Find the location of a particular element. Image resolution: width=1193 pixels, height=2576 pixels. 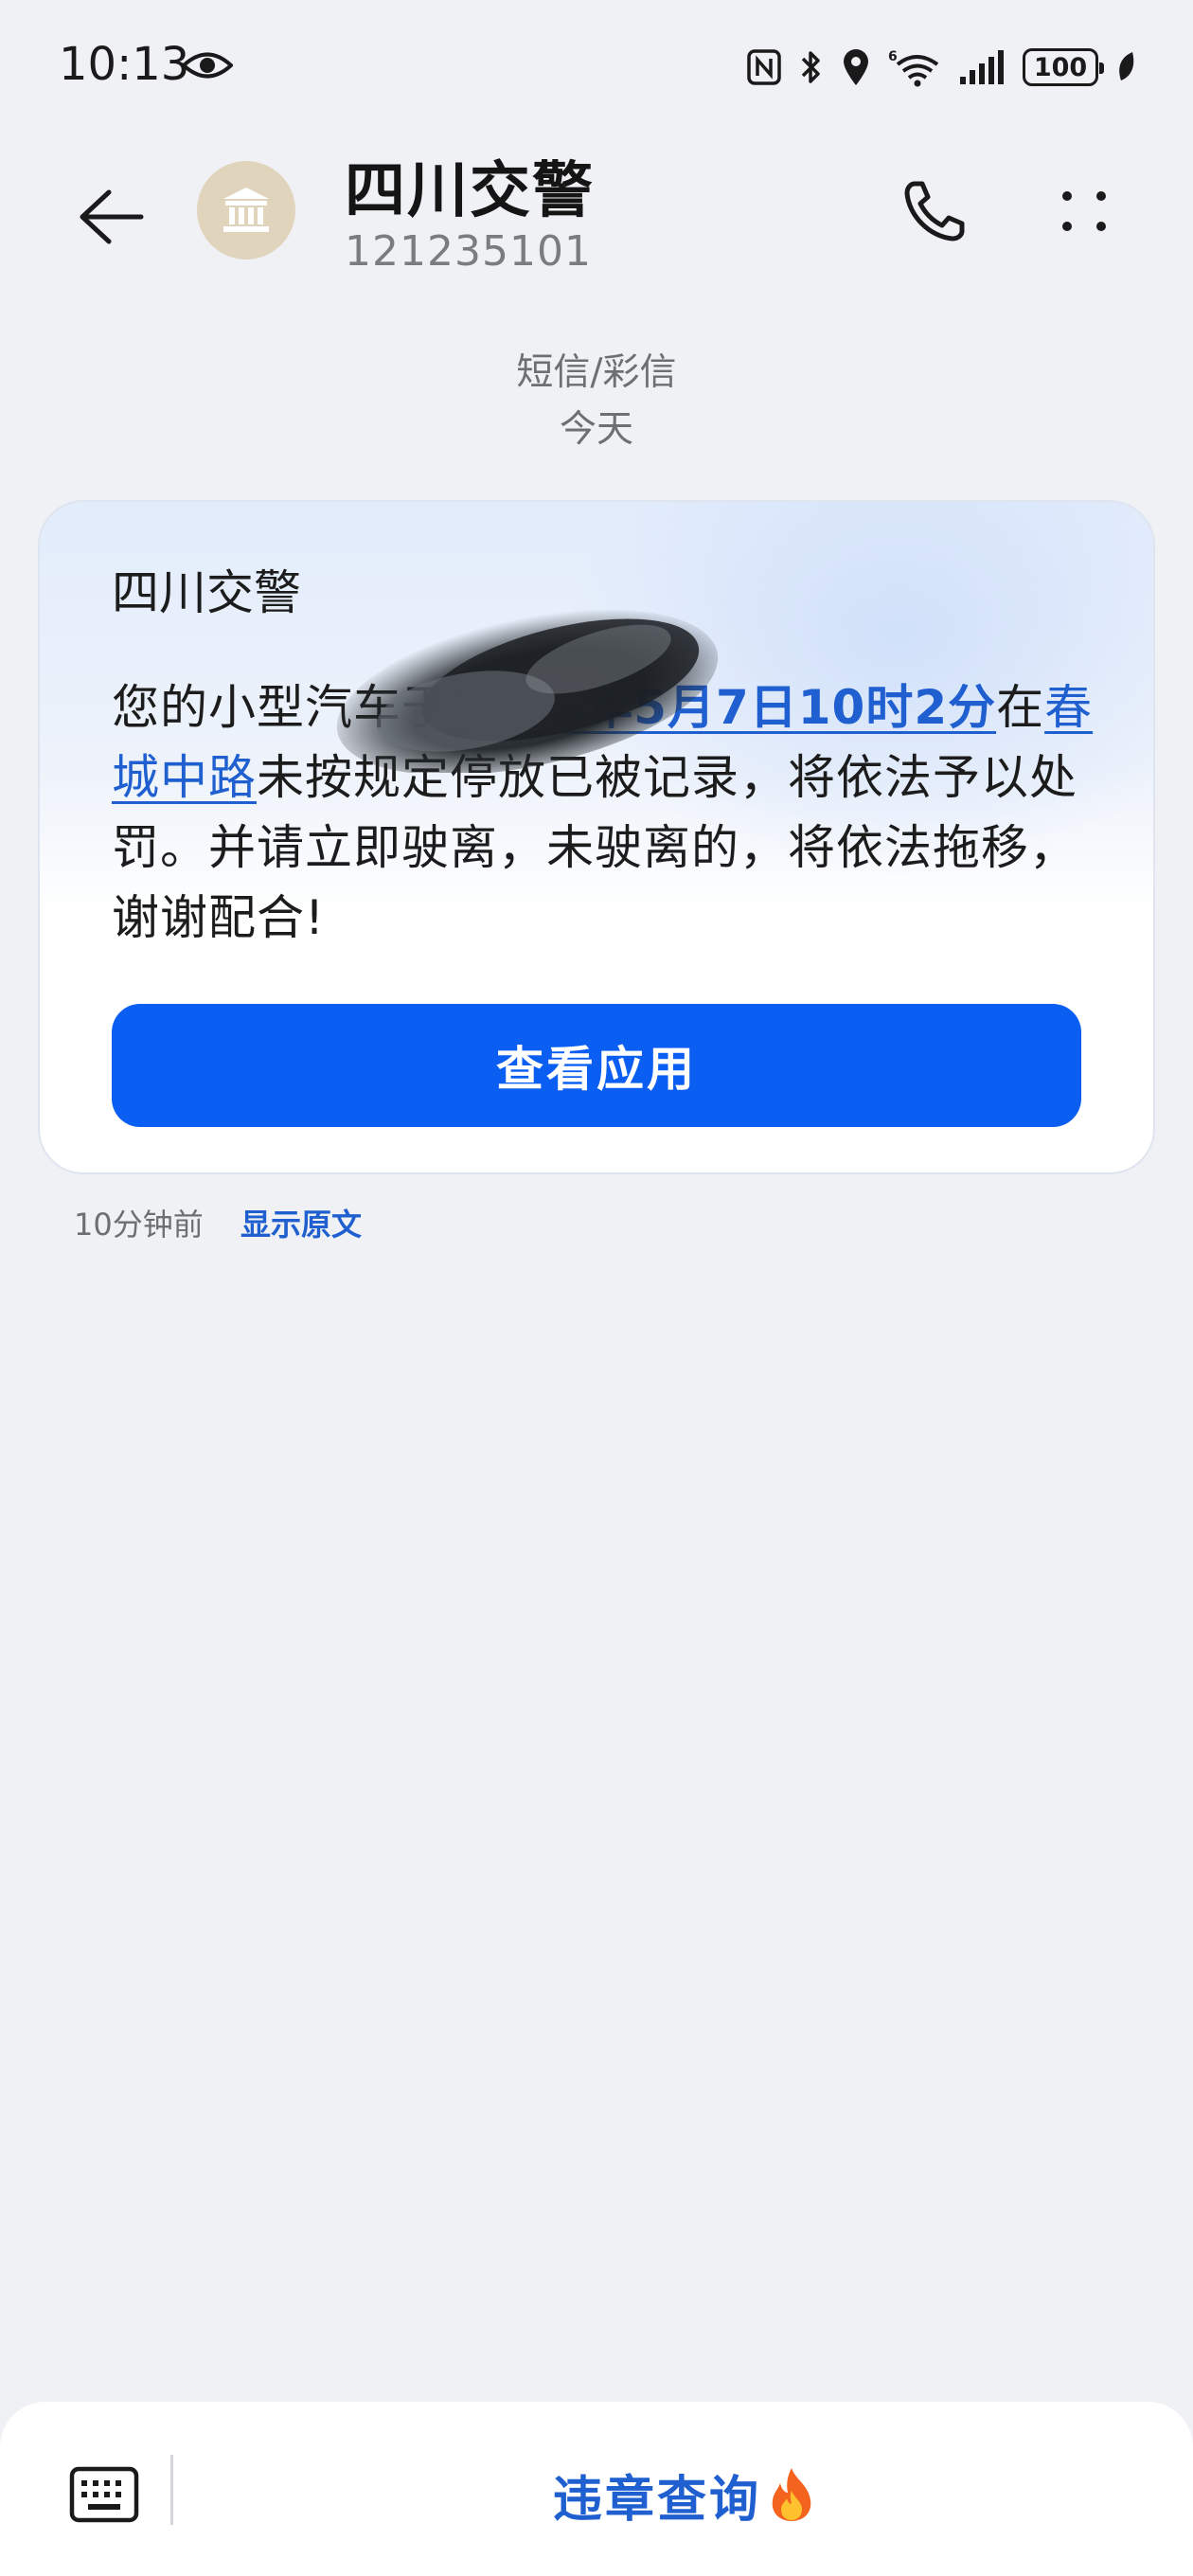

battery-level: 100 is located at coordinates (1060, 67).